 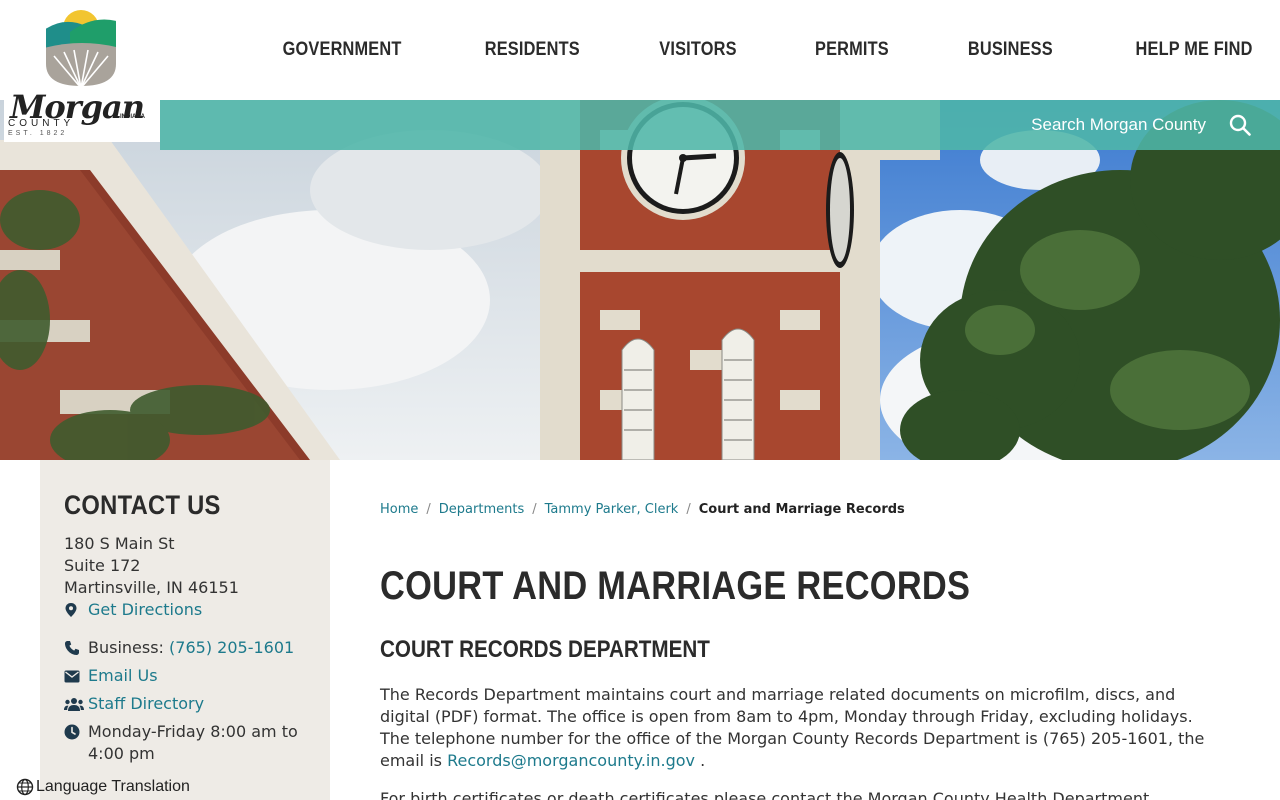 I want to click on search-input, so click(x=1046, y=125).